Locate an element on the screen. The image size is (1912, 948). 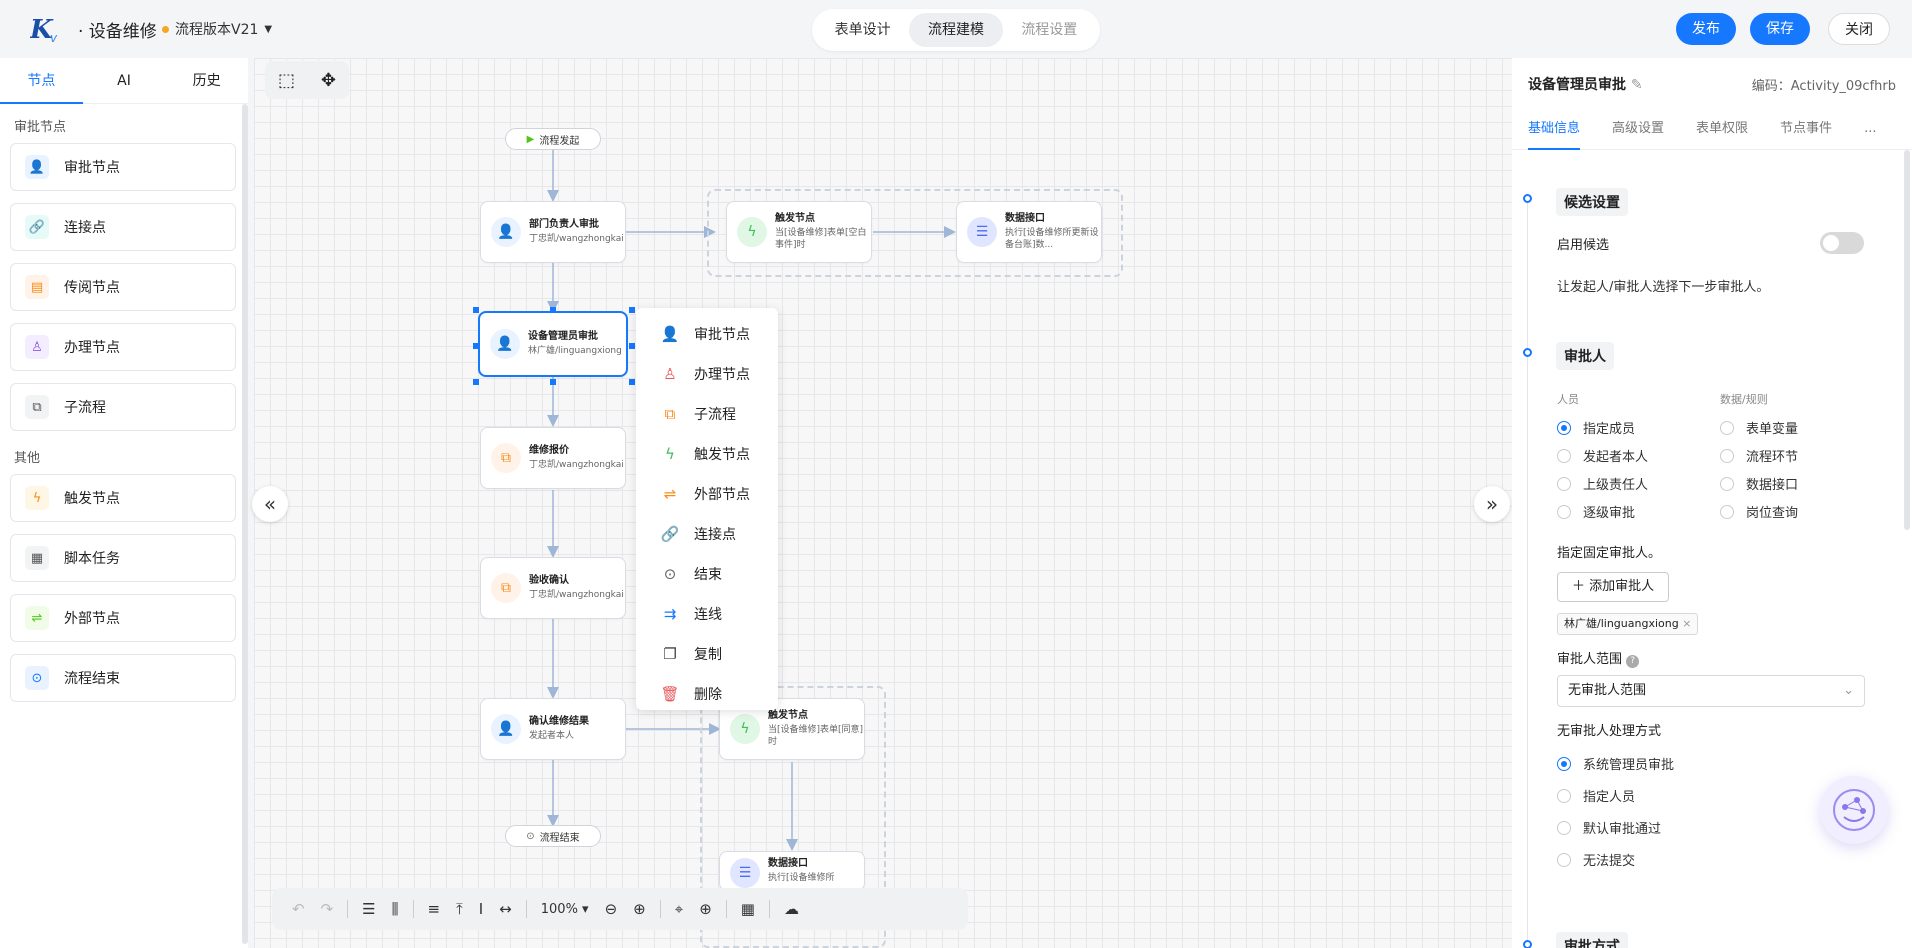
zoom-in-icon: ⊕ is located at coordinates (639, 909).